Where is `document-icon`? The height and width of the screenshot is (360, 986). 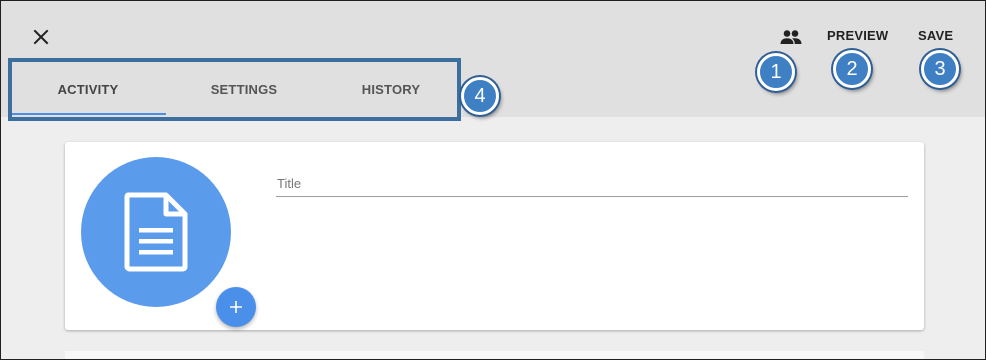 document-icon is located at coordinates (156, 232).